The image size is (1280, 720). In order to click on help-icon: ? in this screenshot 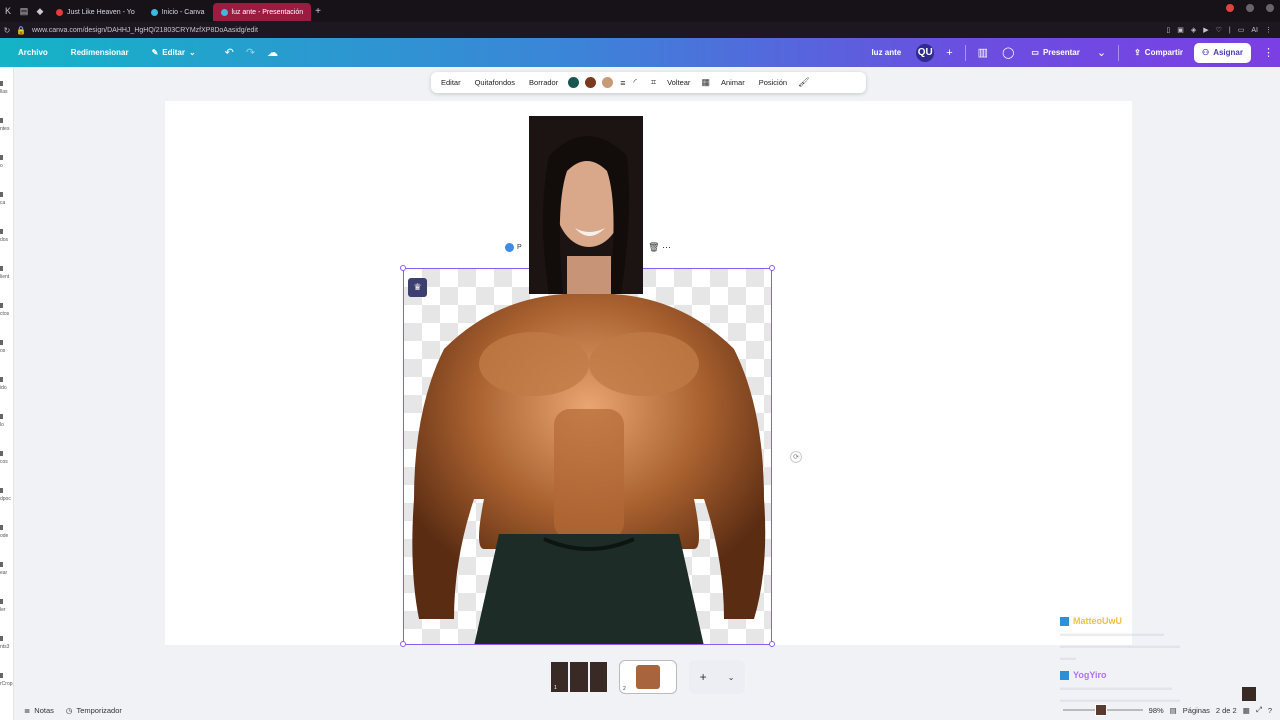, I will do `click(1270, 710)`.